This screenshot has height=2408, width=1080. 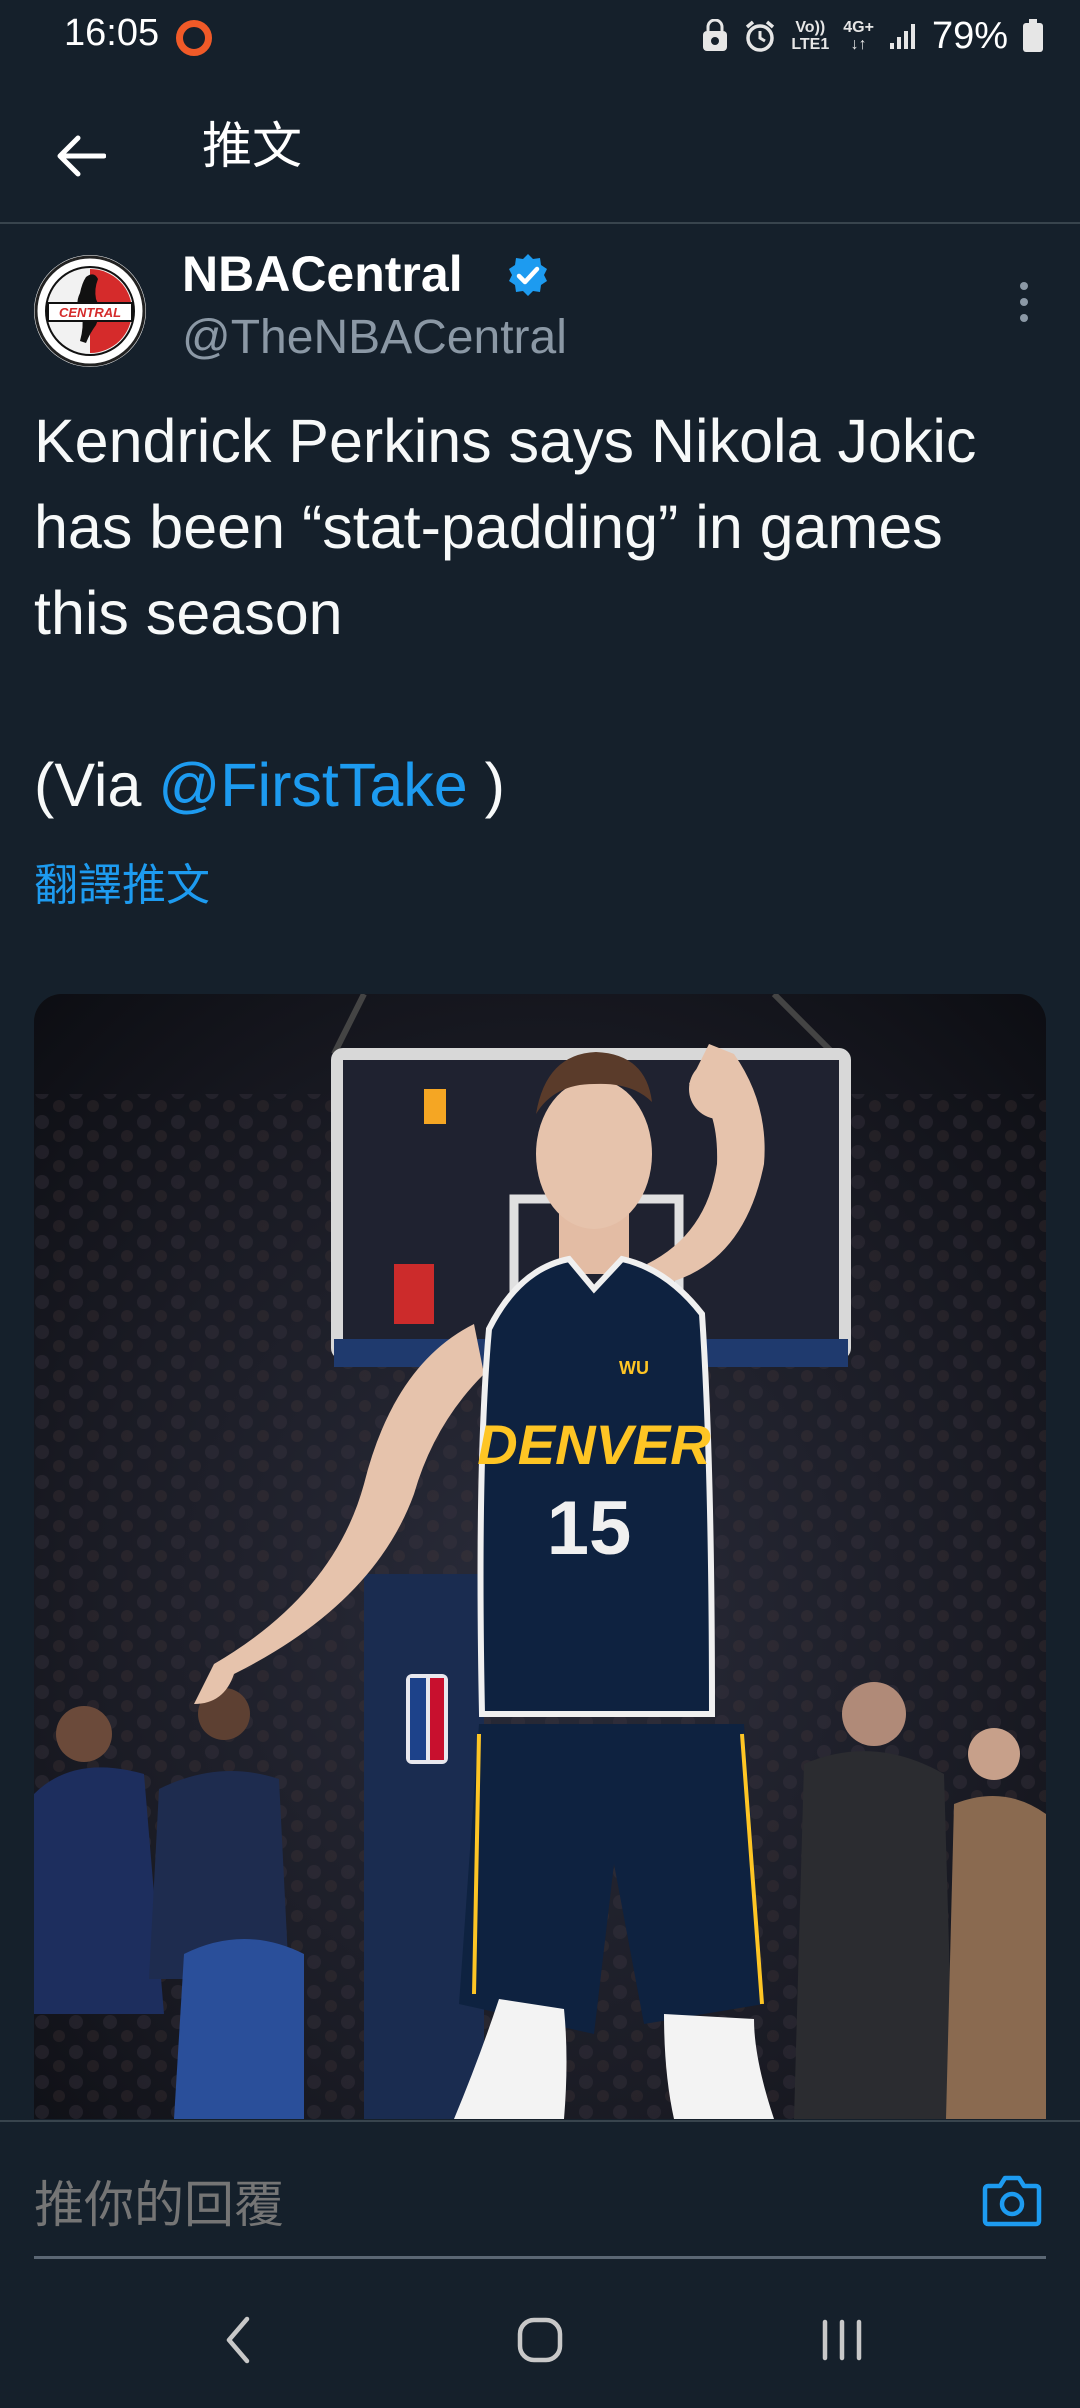 I want to click on recorder-ring-icon, so click(x=194, y=38).